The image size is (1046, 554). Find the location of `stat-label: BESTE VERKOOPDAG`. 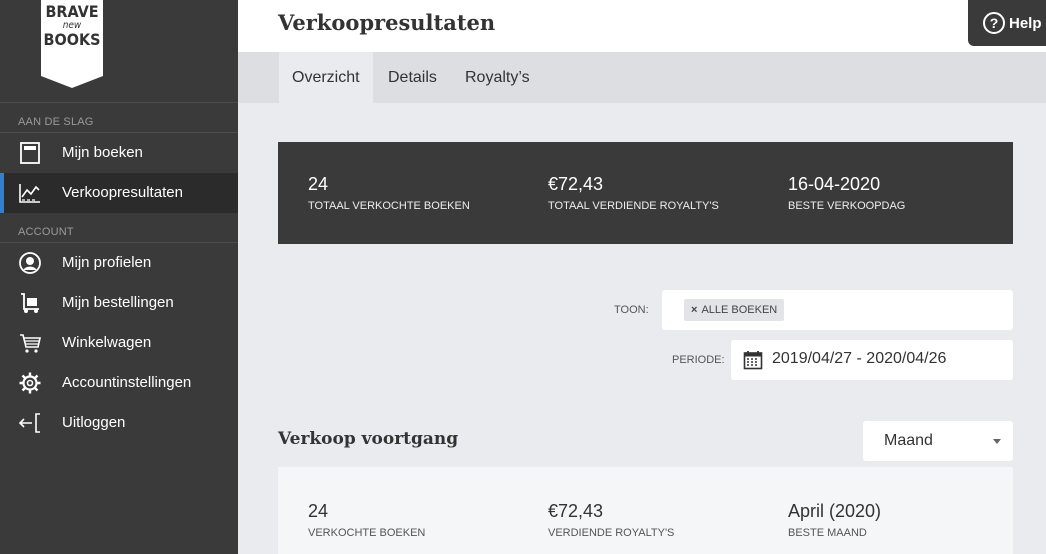

stat-label: BESTE VERKOOPDAG is located at coordinates (847, 206).